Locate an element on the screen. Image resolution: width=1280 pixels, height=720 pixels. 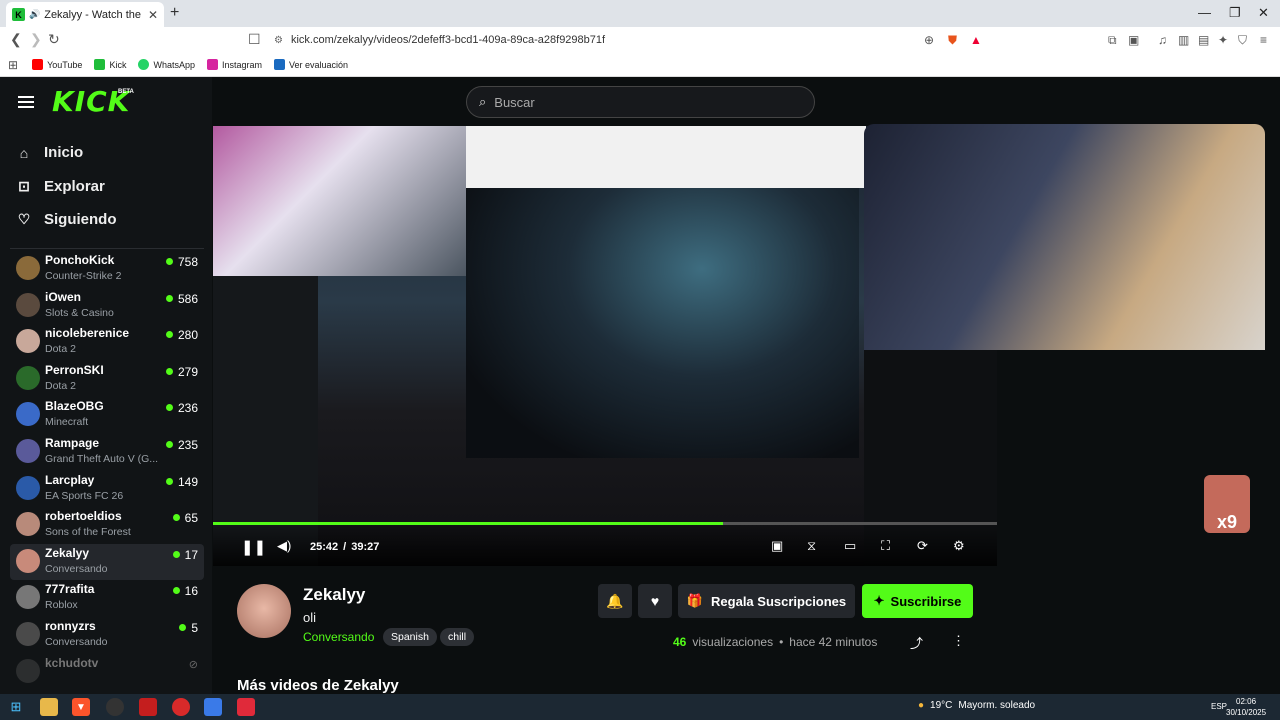
channel-category: Conversando is located at coordinates (76, 568).